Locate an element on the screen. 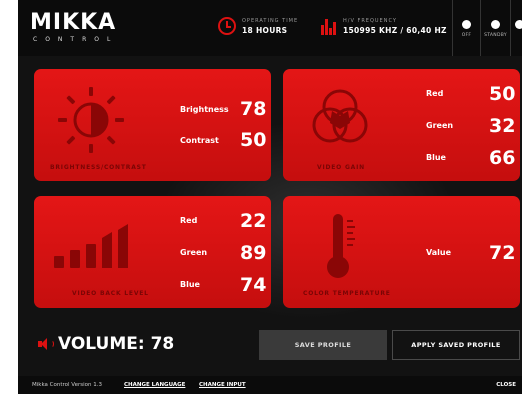  color-temperature-title: COLOR TEMPERATURE is located at coordinates (347, 293).